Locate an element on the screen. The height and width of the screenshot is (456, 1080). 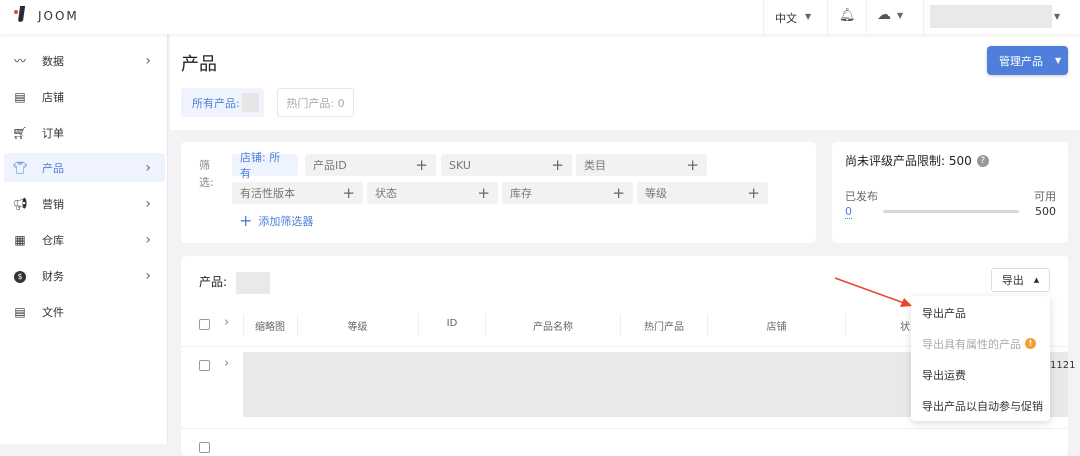
dollar-icon: $ is located at coordinates (20, 275).